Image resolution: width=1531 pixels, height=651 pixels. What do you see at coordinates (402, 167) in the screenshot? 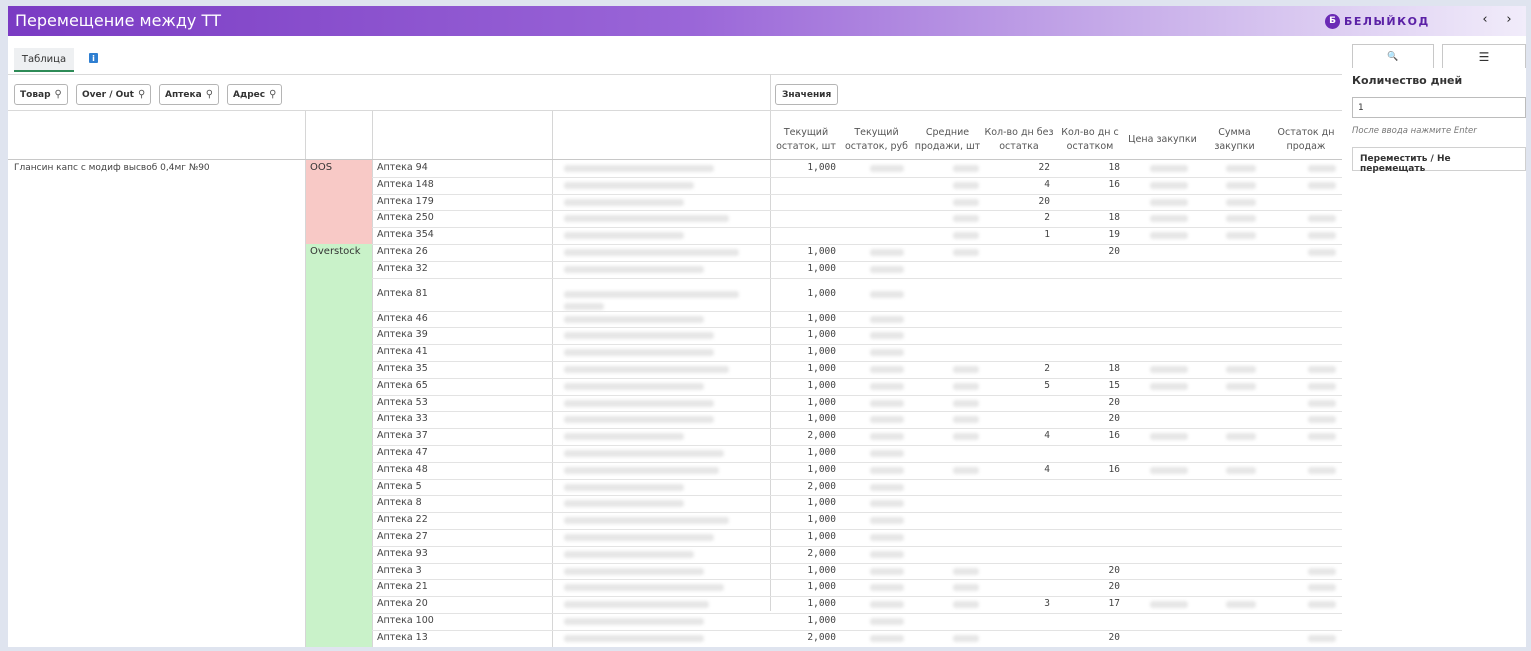
I see `pharmacy-name: Аптека 94` at bounding box center [402, 167].